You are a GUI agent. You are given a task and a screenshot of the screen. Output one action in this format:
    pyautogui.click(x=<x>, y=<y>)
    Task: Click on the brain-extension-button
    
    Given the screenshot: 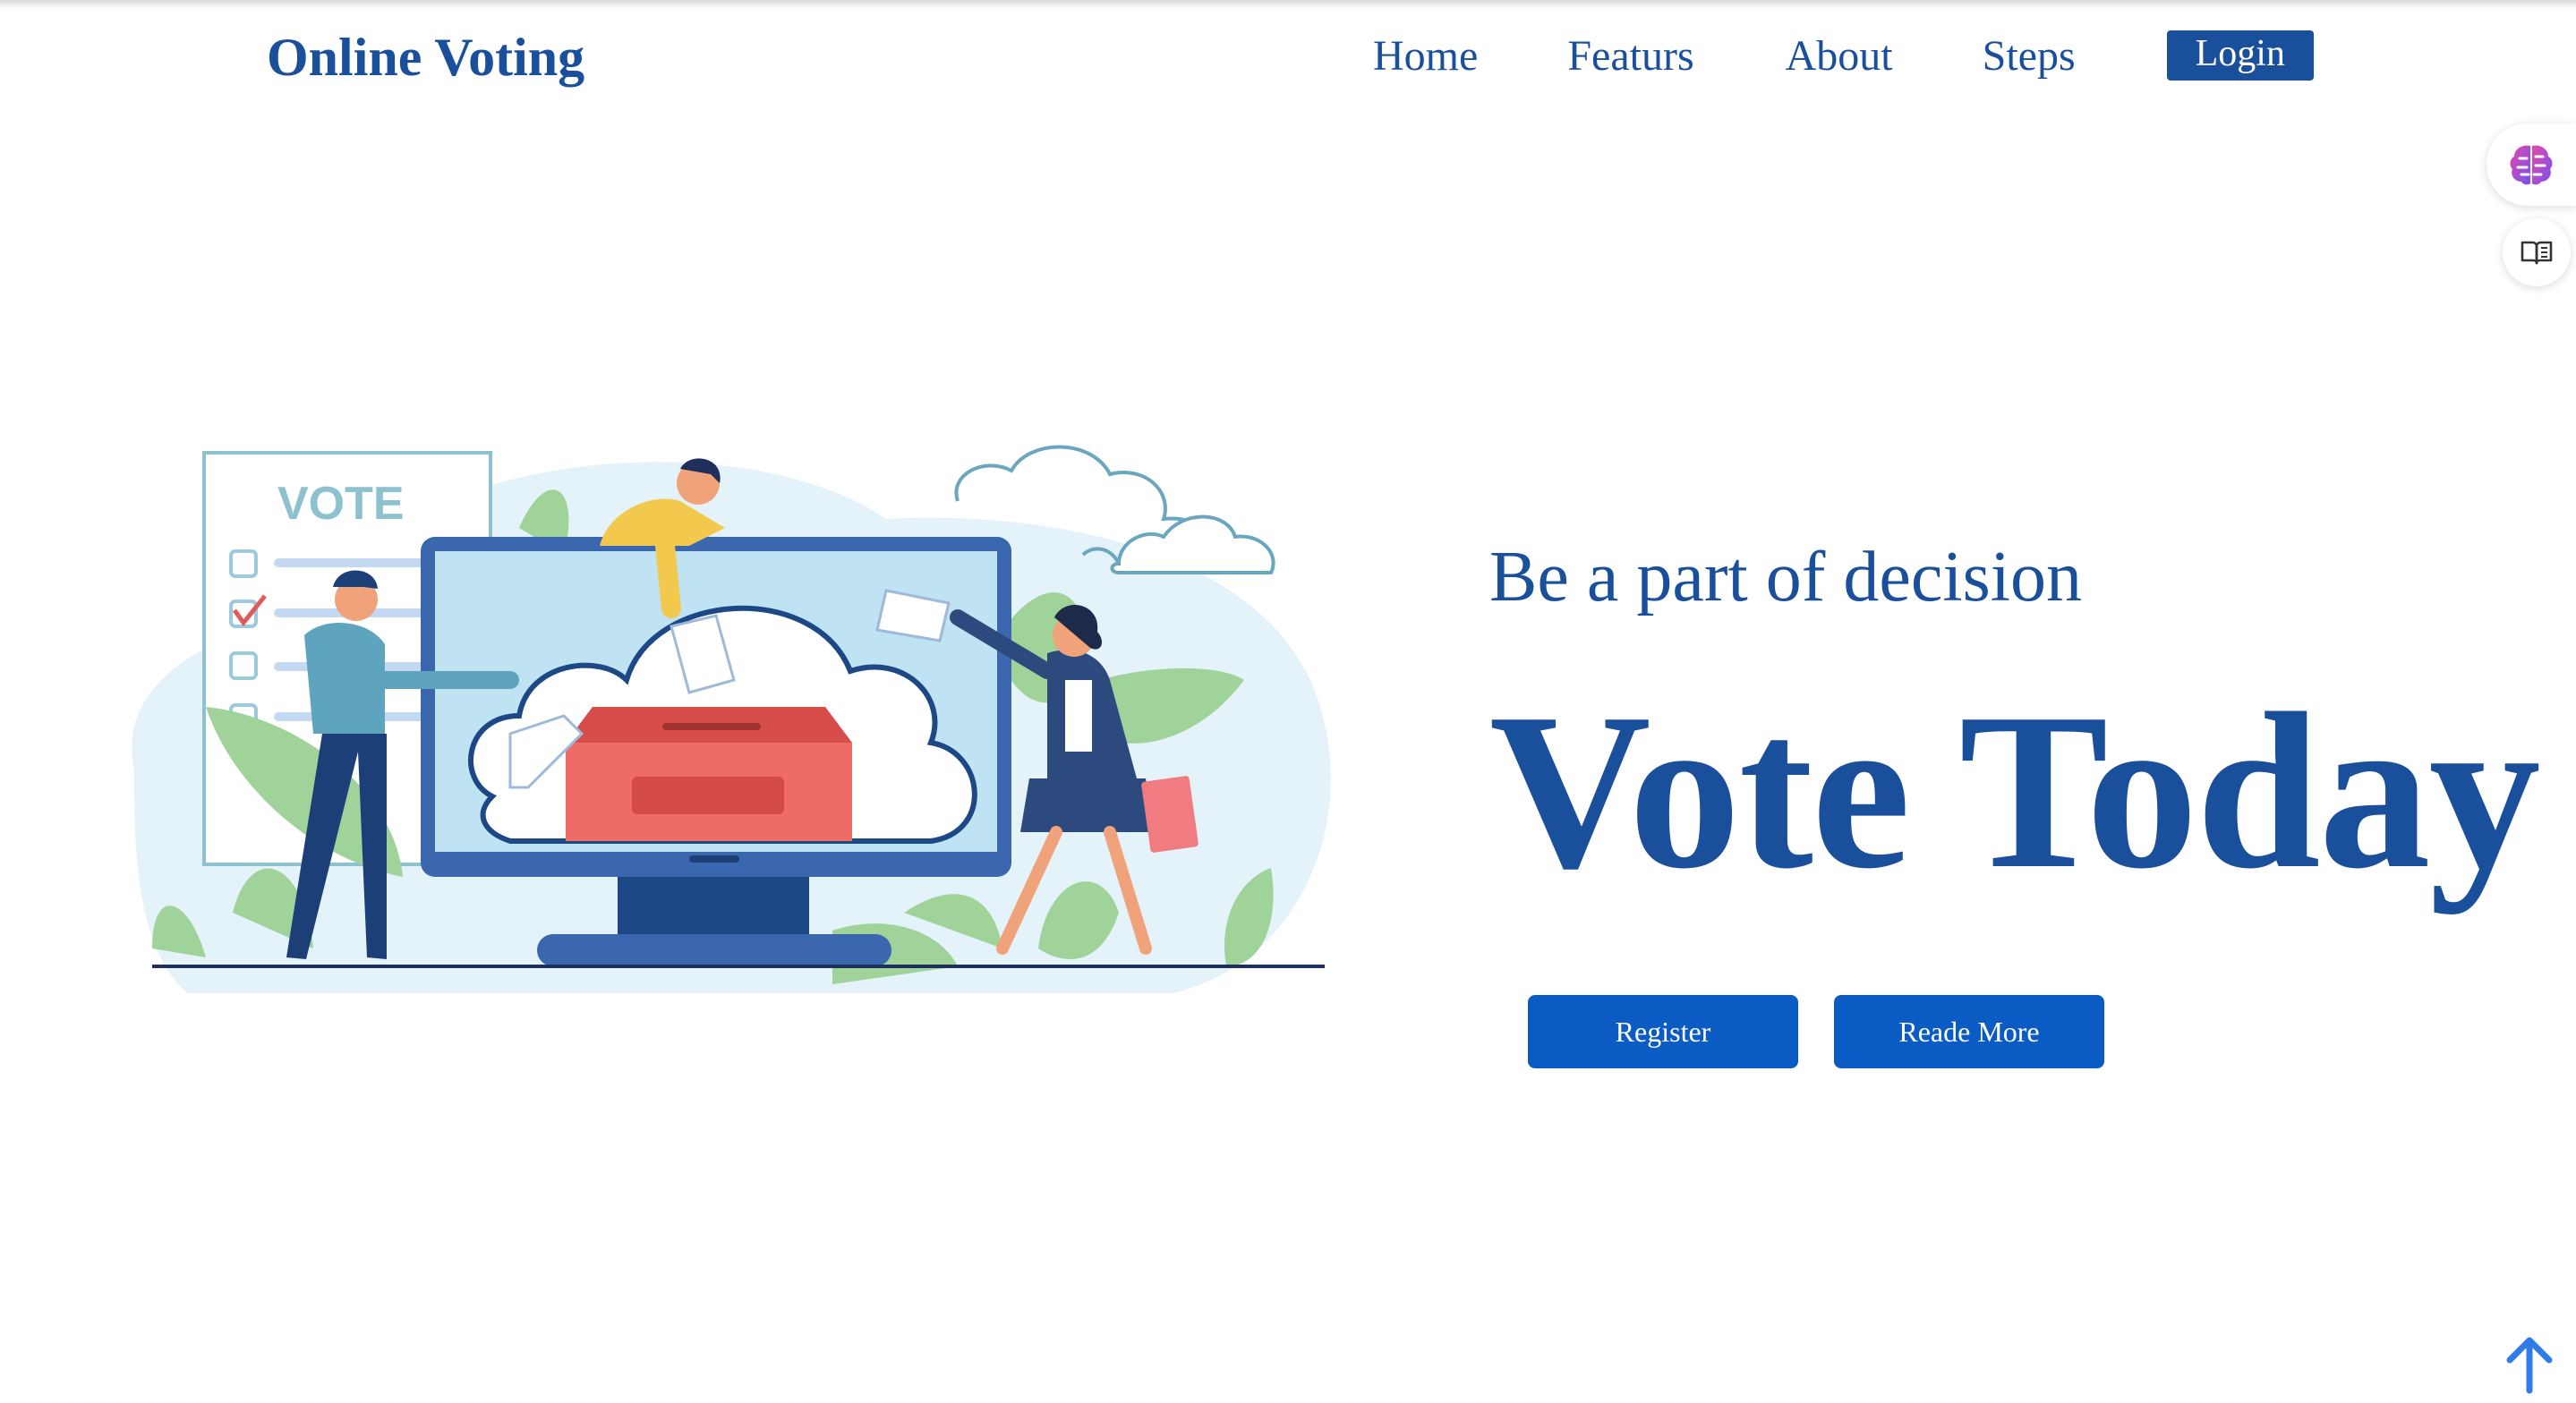 What is the action you would take?
    pyautogui.click(x=2531, y=164)
    